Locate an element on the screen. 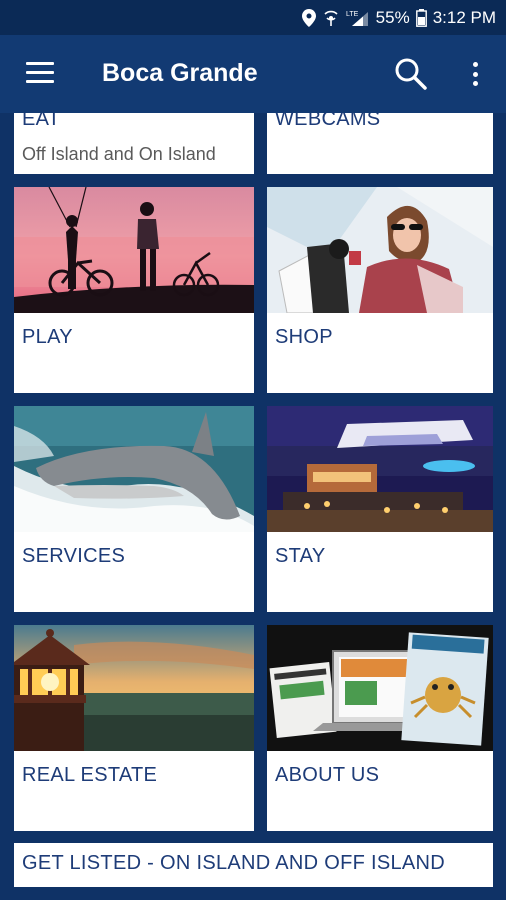 This screenshot has width=506, height=900. hotspot-icon is located at coordinates (331, 18).